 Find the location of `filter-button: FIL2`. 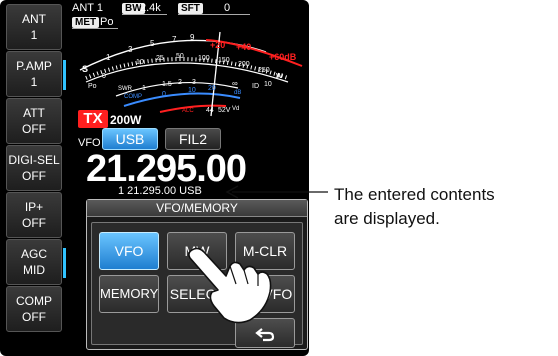

filter-button: FIL2 is located at coordinates (193, 139).